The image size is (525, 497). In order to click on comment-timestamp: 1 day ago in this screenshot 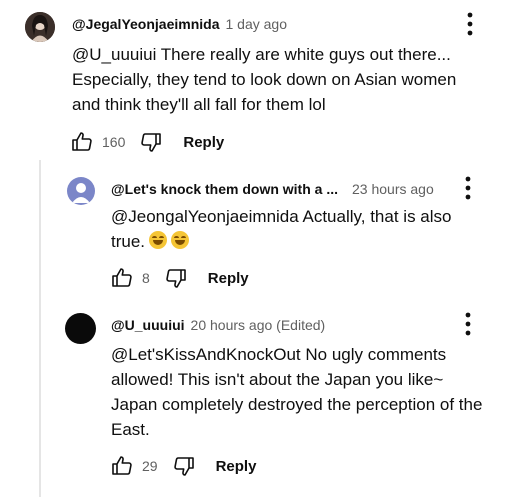, I will do `click(257, 24)`.